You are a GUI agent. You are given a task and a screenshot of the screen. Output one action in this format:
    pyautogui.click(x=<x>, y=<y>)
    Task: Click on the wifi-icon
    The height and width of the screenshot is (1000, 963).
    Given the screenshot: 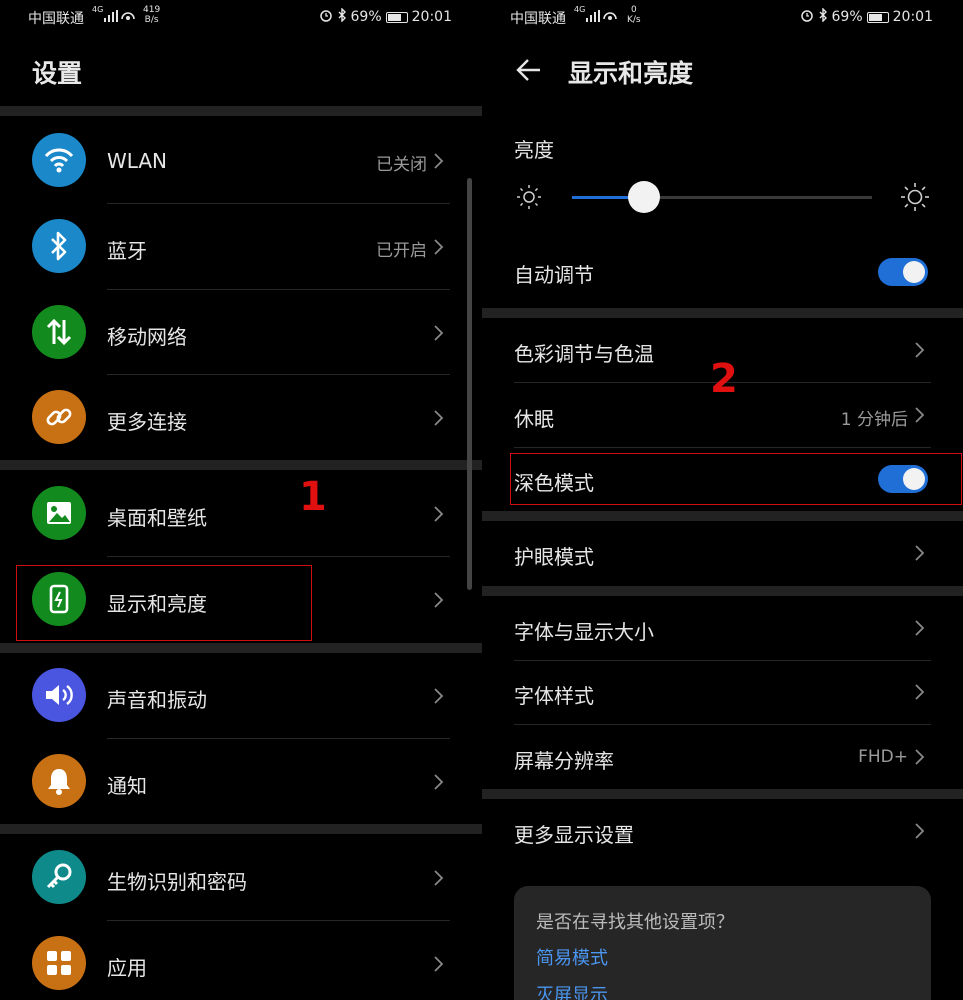 What is the action you would take?
    pyautogui.click(x=59, y=160)
    